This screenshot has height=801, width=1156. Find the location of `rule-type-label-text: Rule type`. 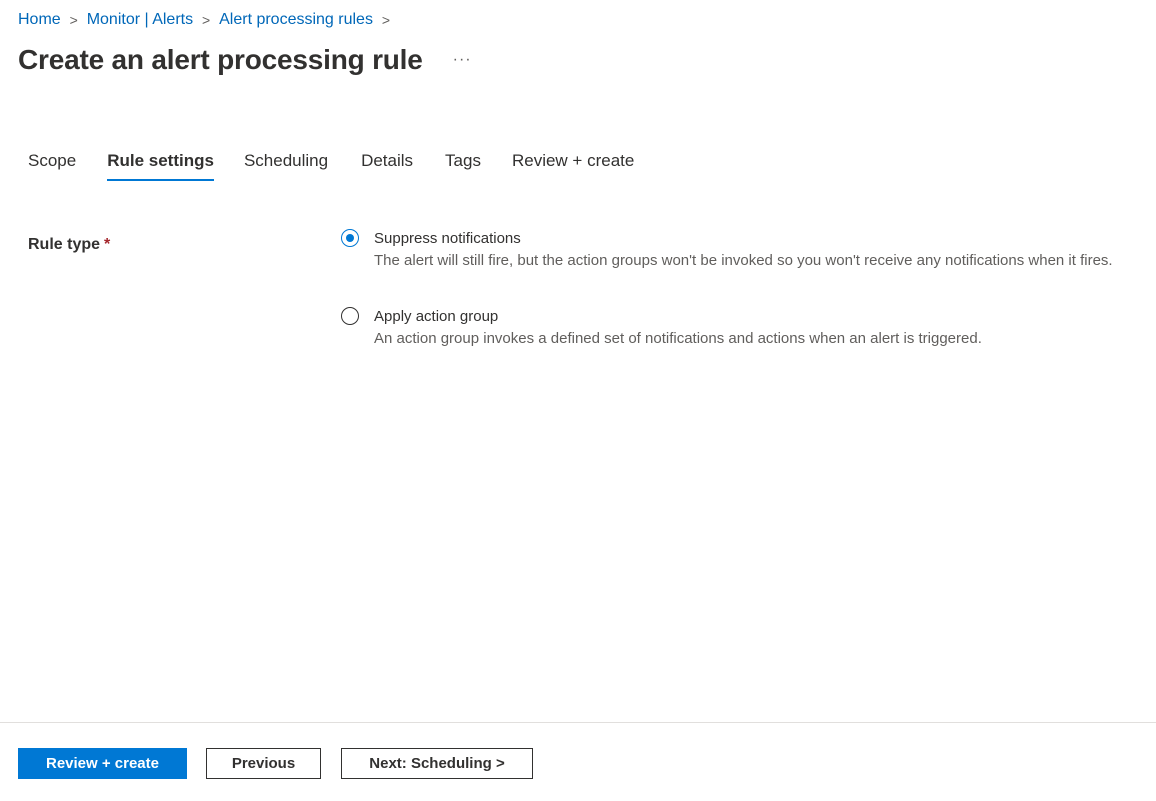

rule-type-label-text: Rule type is located at coordinates (64, 244).